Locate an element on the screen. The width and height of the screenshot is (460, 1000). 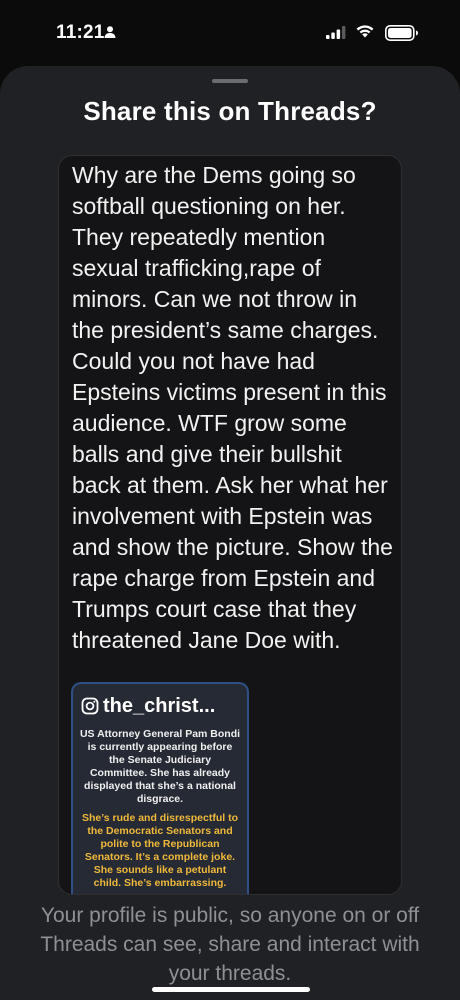
wifi-icon is located at coordinates (365, 31).